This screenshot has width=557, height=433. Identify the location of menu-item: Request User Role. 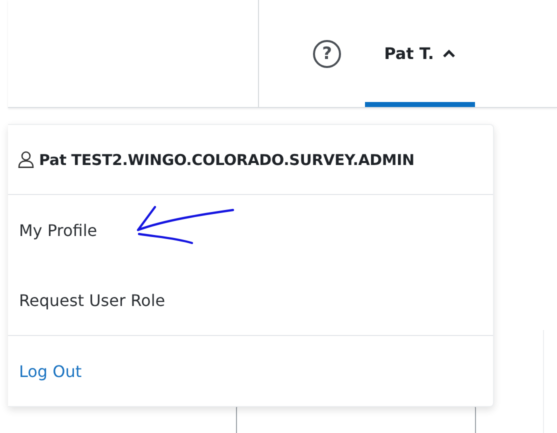
(90, 300).